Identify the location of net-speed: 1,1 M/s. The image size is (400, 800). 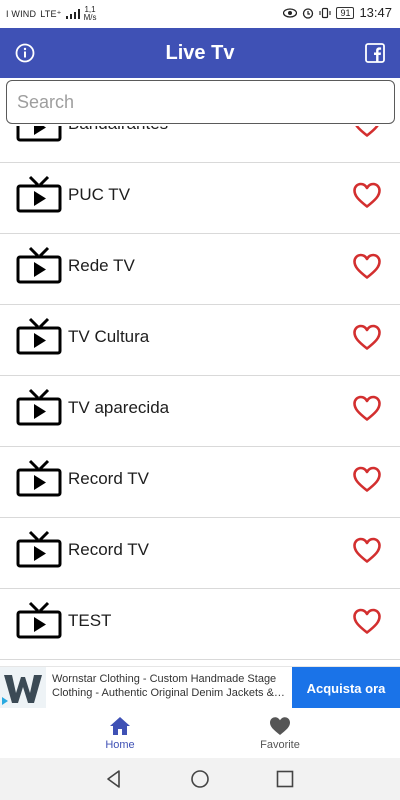
(90, 14).